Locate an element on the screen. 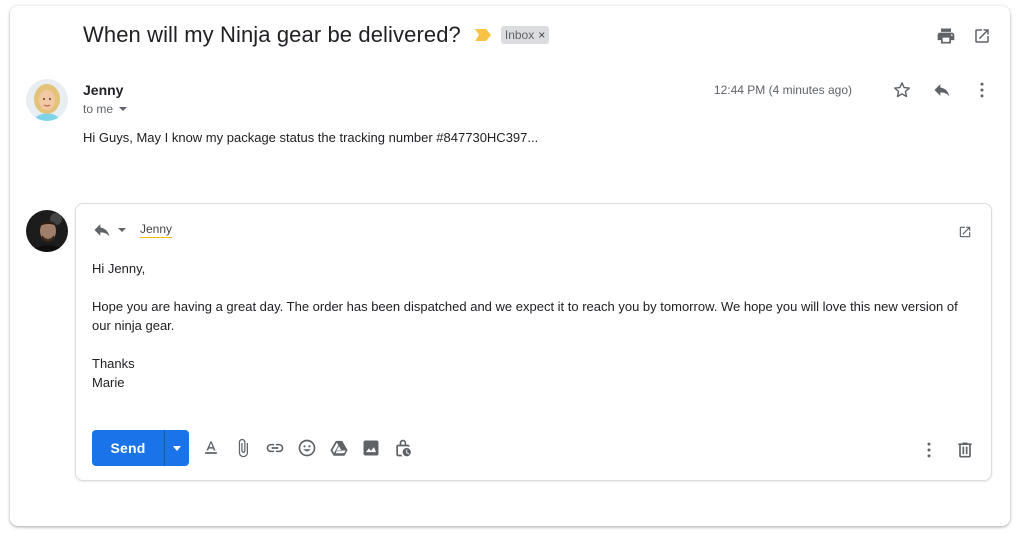 This screenshot has height=540, width=1020. reply-icon is located at coordinates (942, 90).